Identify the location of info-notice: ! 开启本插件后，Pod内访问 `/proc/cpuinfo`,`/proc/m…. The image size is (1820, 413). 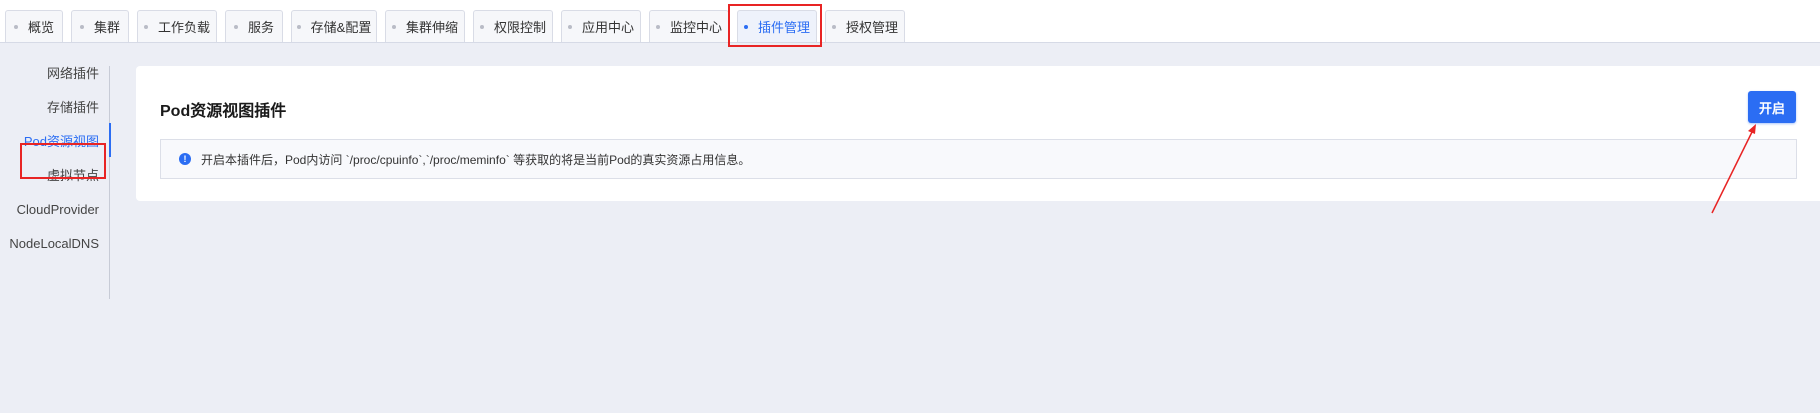
(978, 159).